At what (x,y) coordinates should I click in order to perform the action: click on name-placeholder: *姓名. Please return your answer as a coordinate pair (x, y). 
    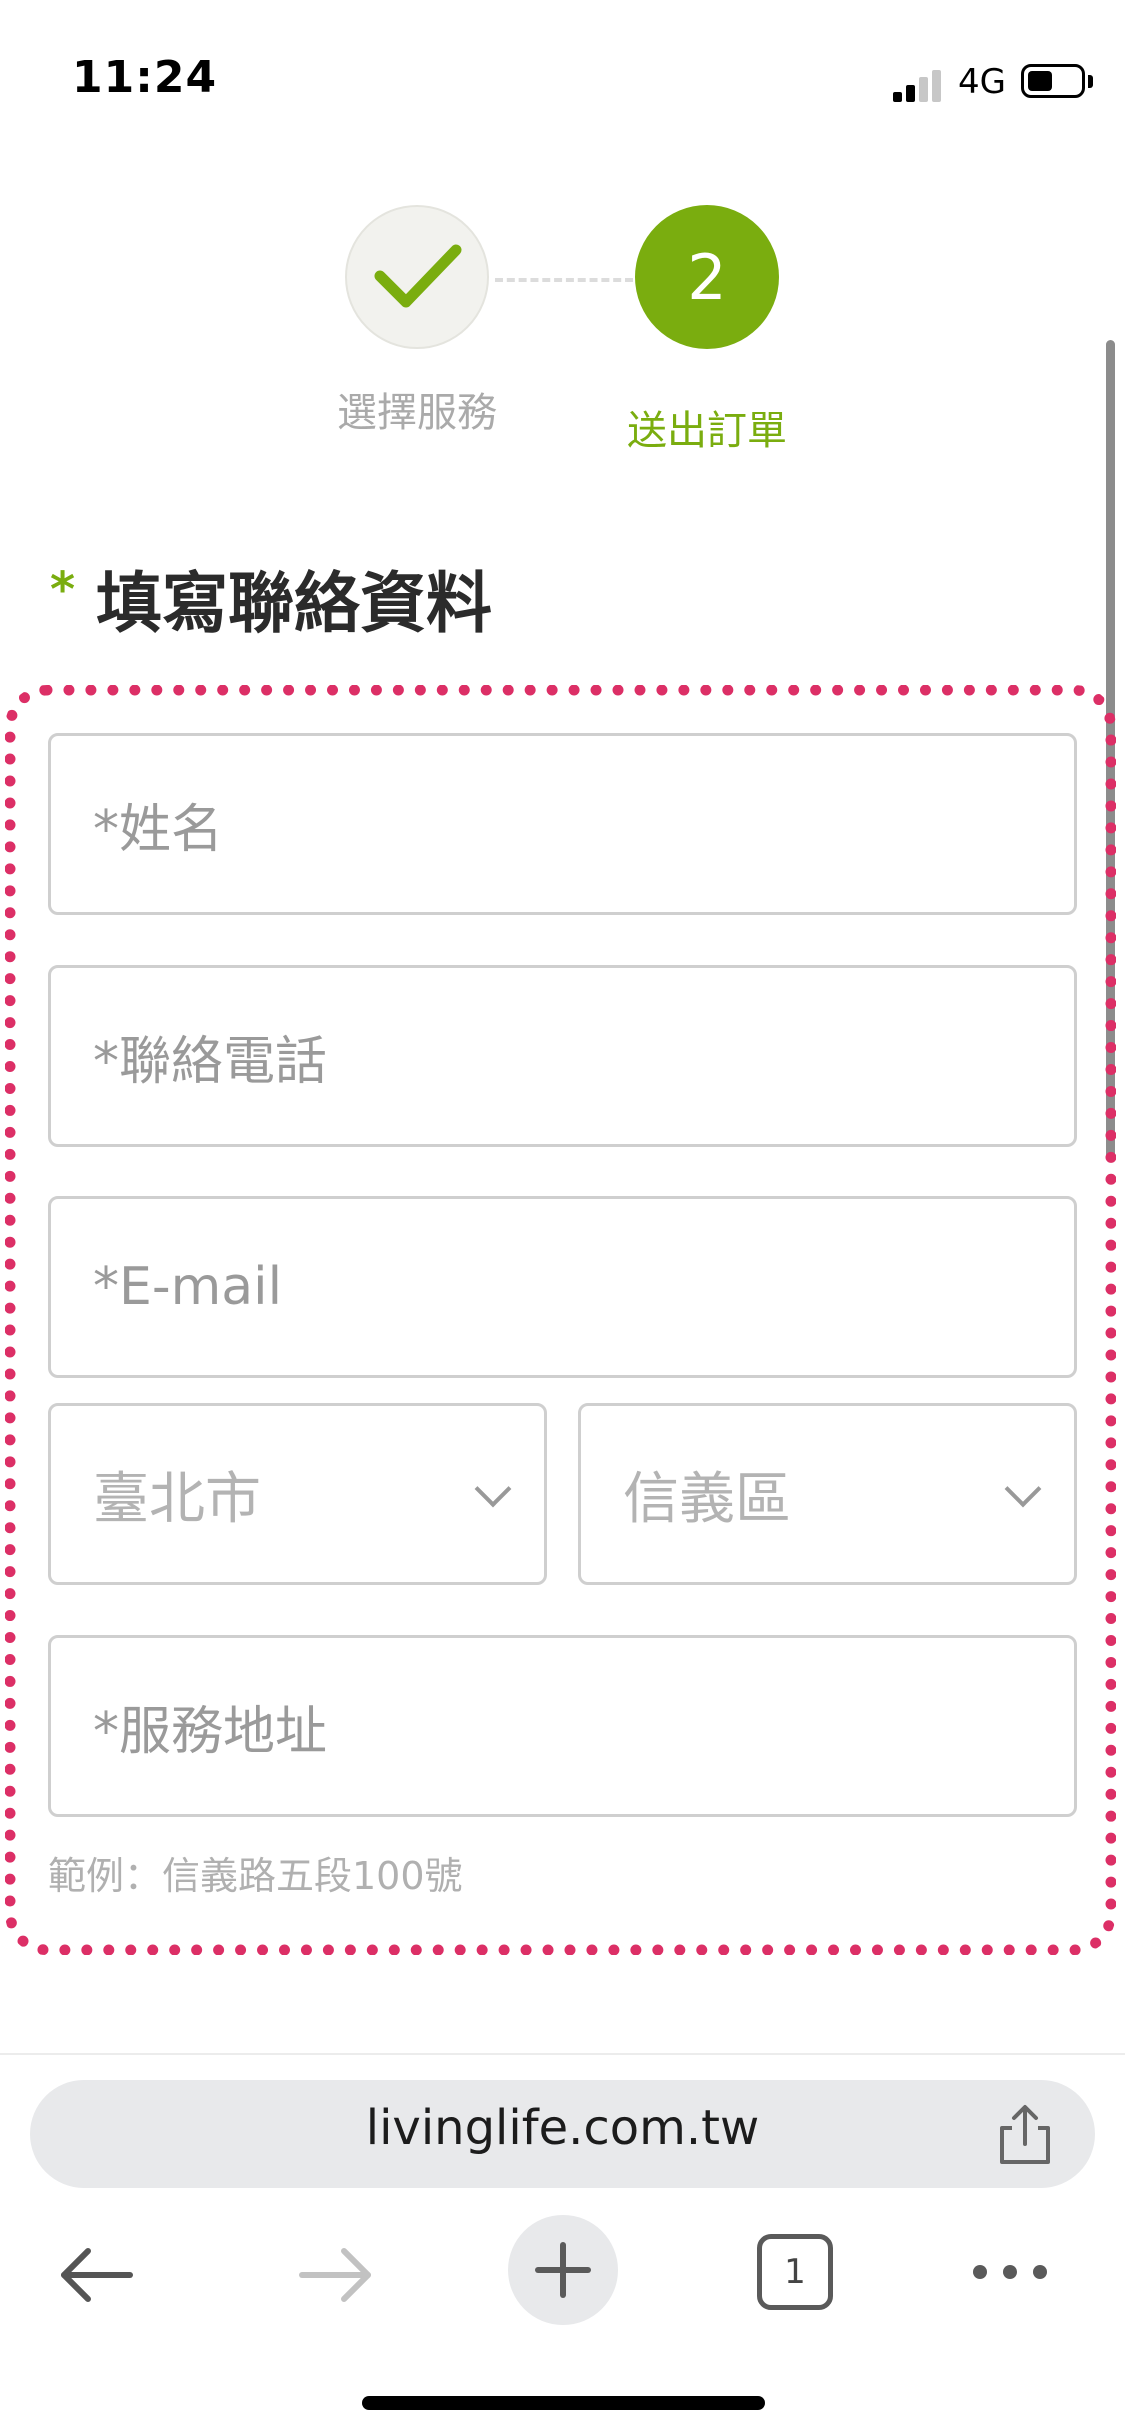
    Looking at the image, I should click on (158, 829).